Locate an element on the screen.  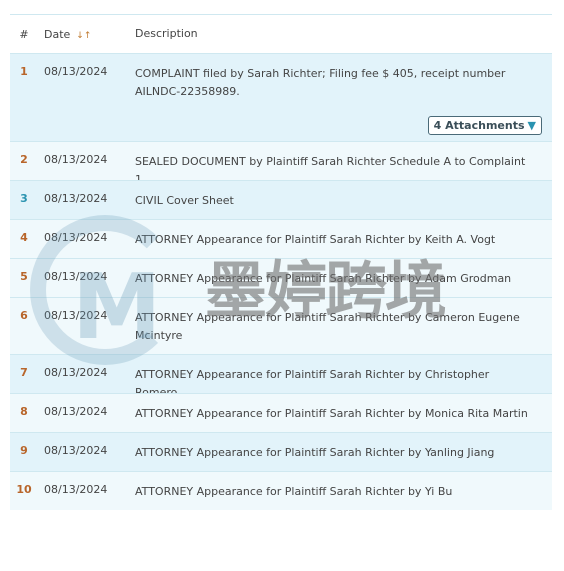
entry-number: 9 is located at coordinates (24, 445).